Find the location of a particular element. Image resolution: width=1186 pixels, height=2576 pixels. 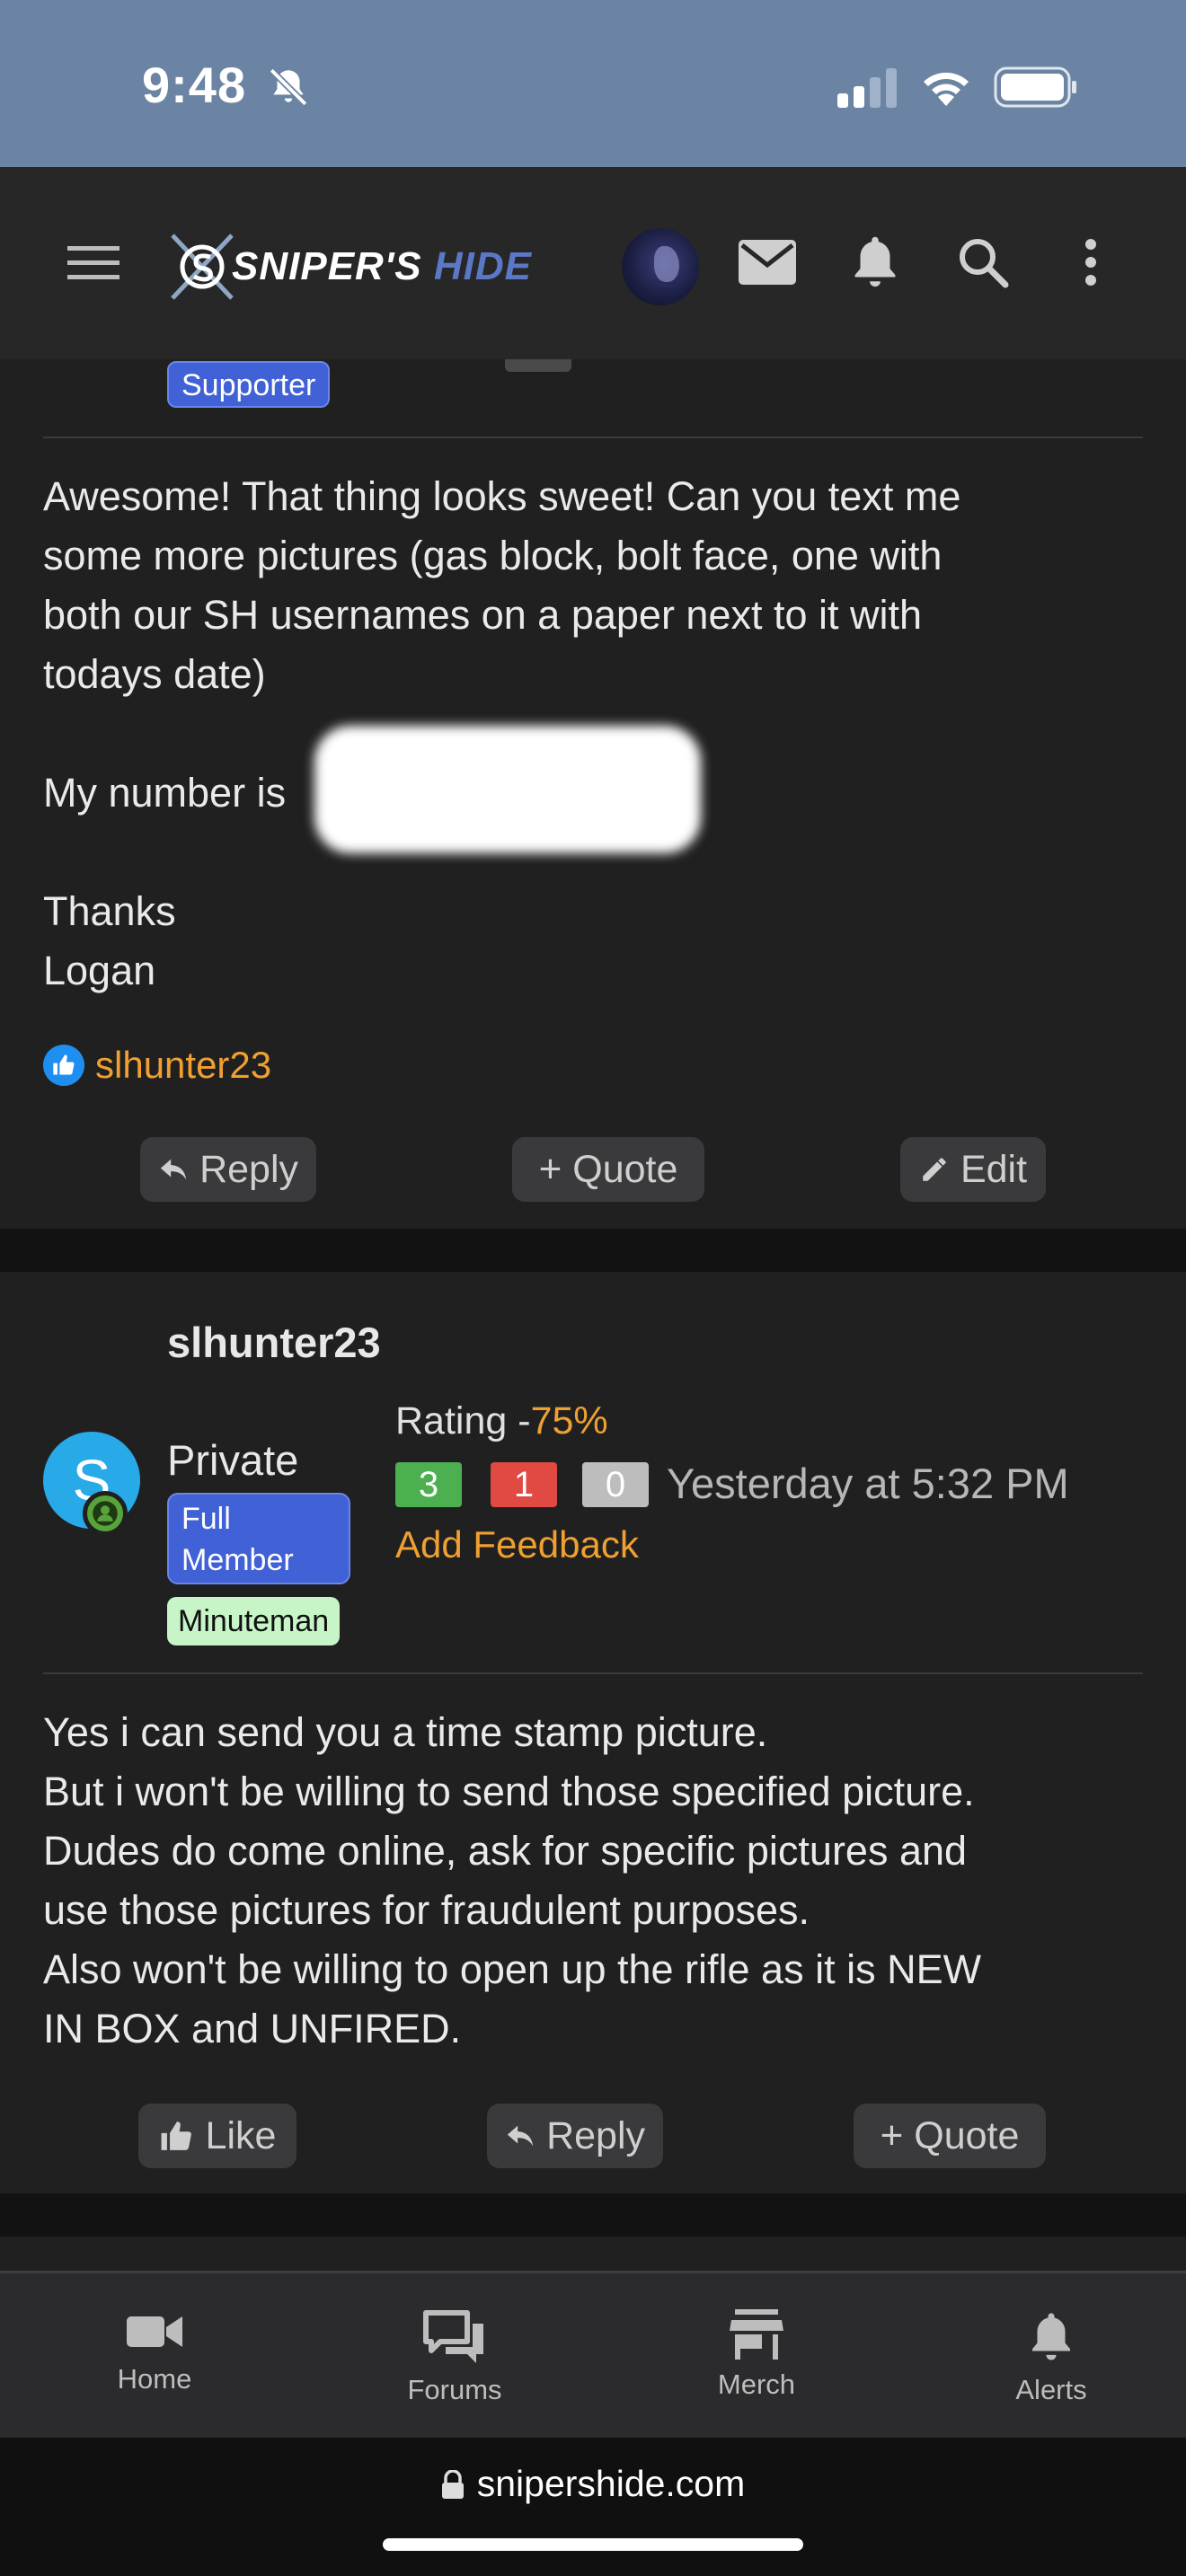

logo-main-text: SNIPER'S is located at coordinates (327, 266).